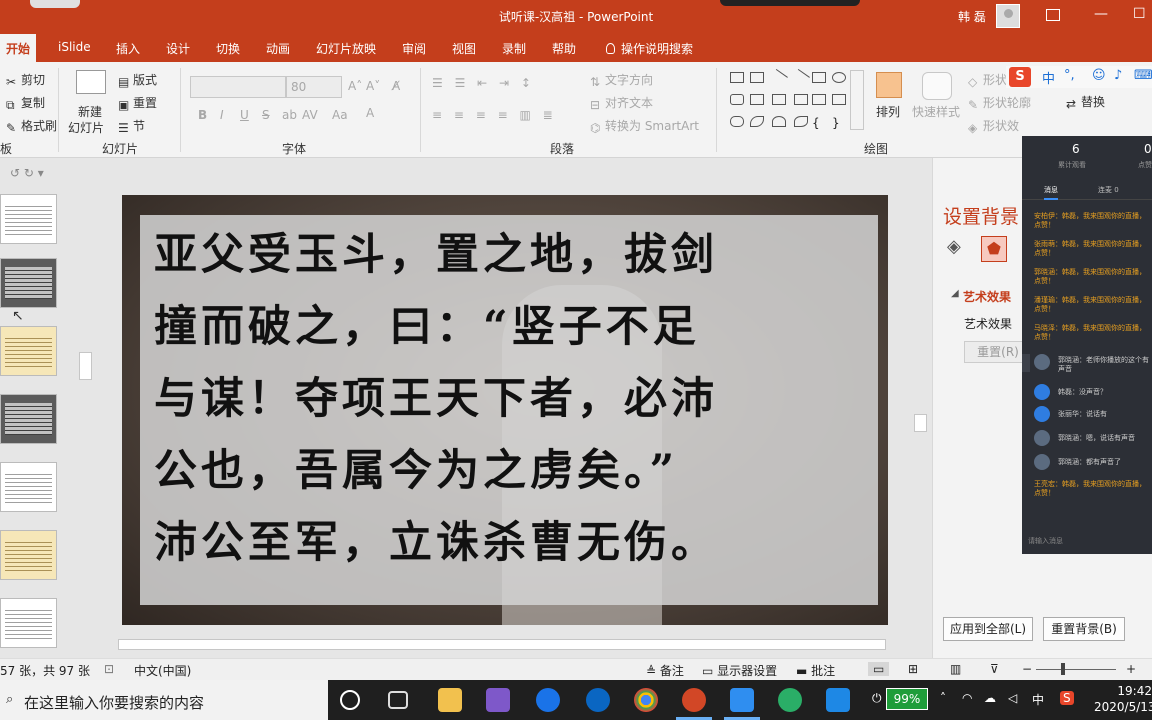 The width and height of the screenshot is (1152, 720). Describe the element at coordinates (1051, 192) in the screenshot. I see `chat-tab-messages: 消息` at that location.